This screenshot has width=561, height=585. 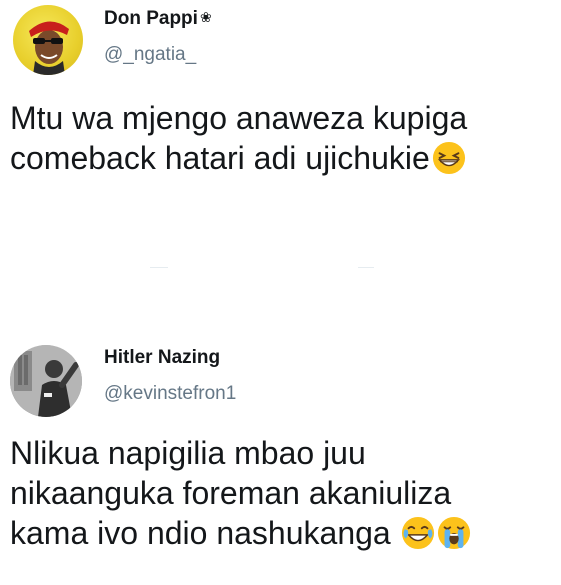 What do you see at coordinates (265, 268) in the screenshot?
I see `divider` at bounding box center [265, 268].